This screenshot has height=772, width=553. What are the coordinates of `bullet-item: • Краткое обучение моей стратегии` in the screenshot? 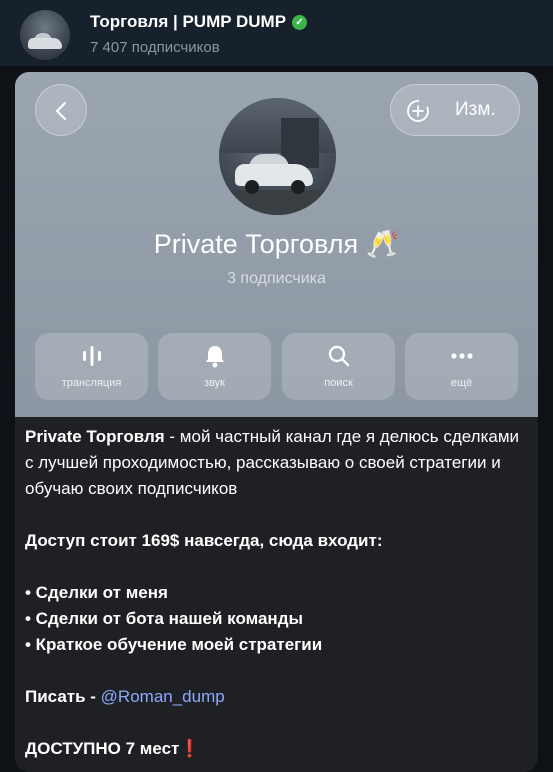 It's located at (275, 645).